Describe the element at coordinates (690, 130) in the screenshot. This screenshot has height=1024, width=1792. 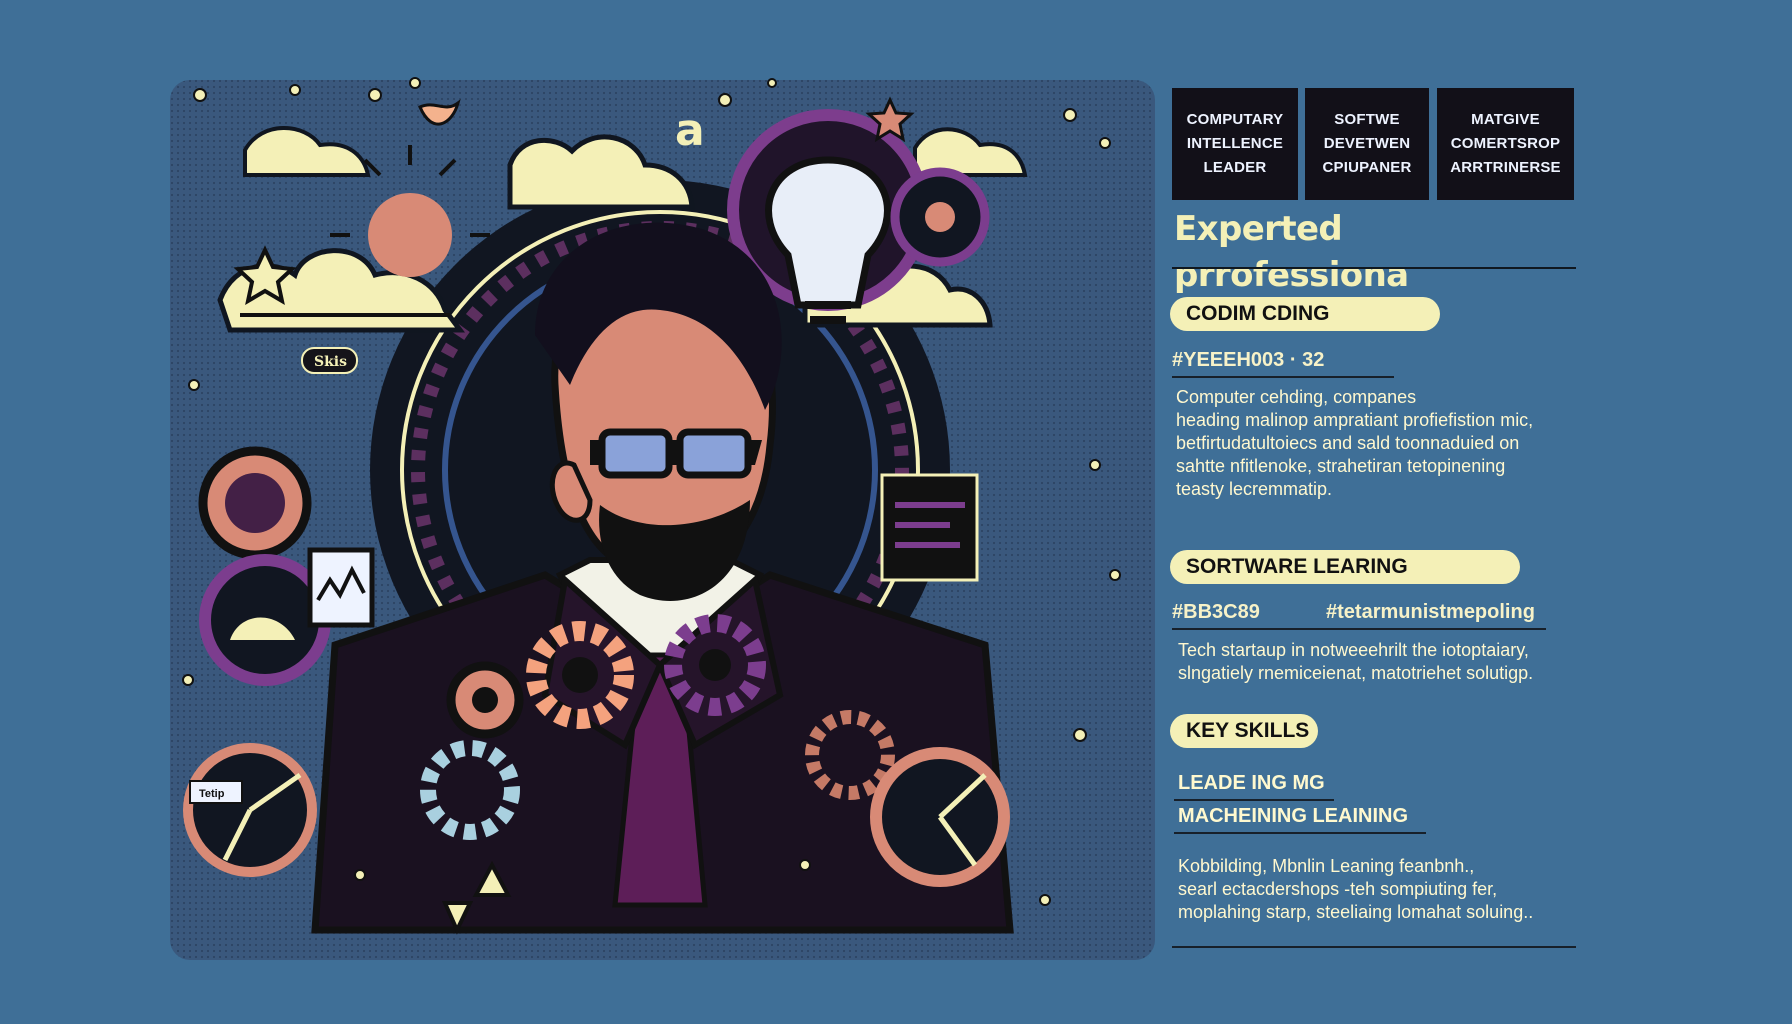
I see `letter-mark: a` at that location.